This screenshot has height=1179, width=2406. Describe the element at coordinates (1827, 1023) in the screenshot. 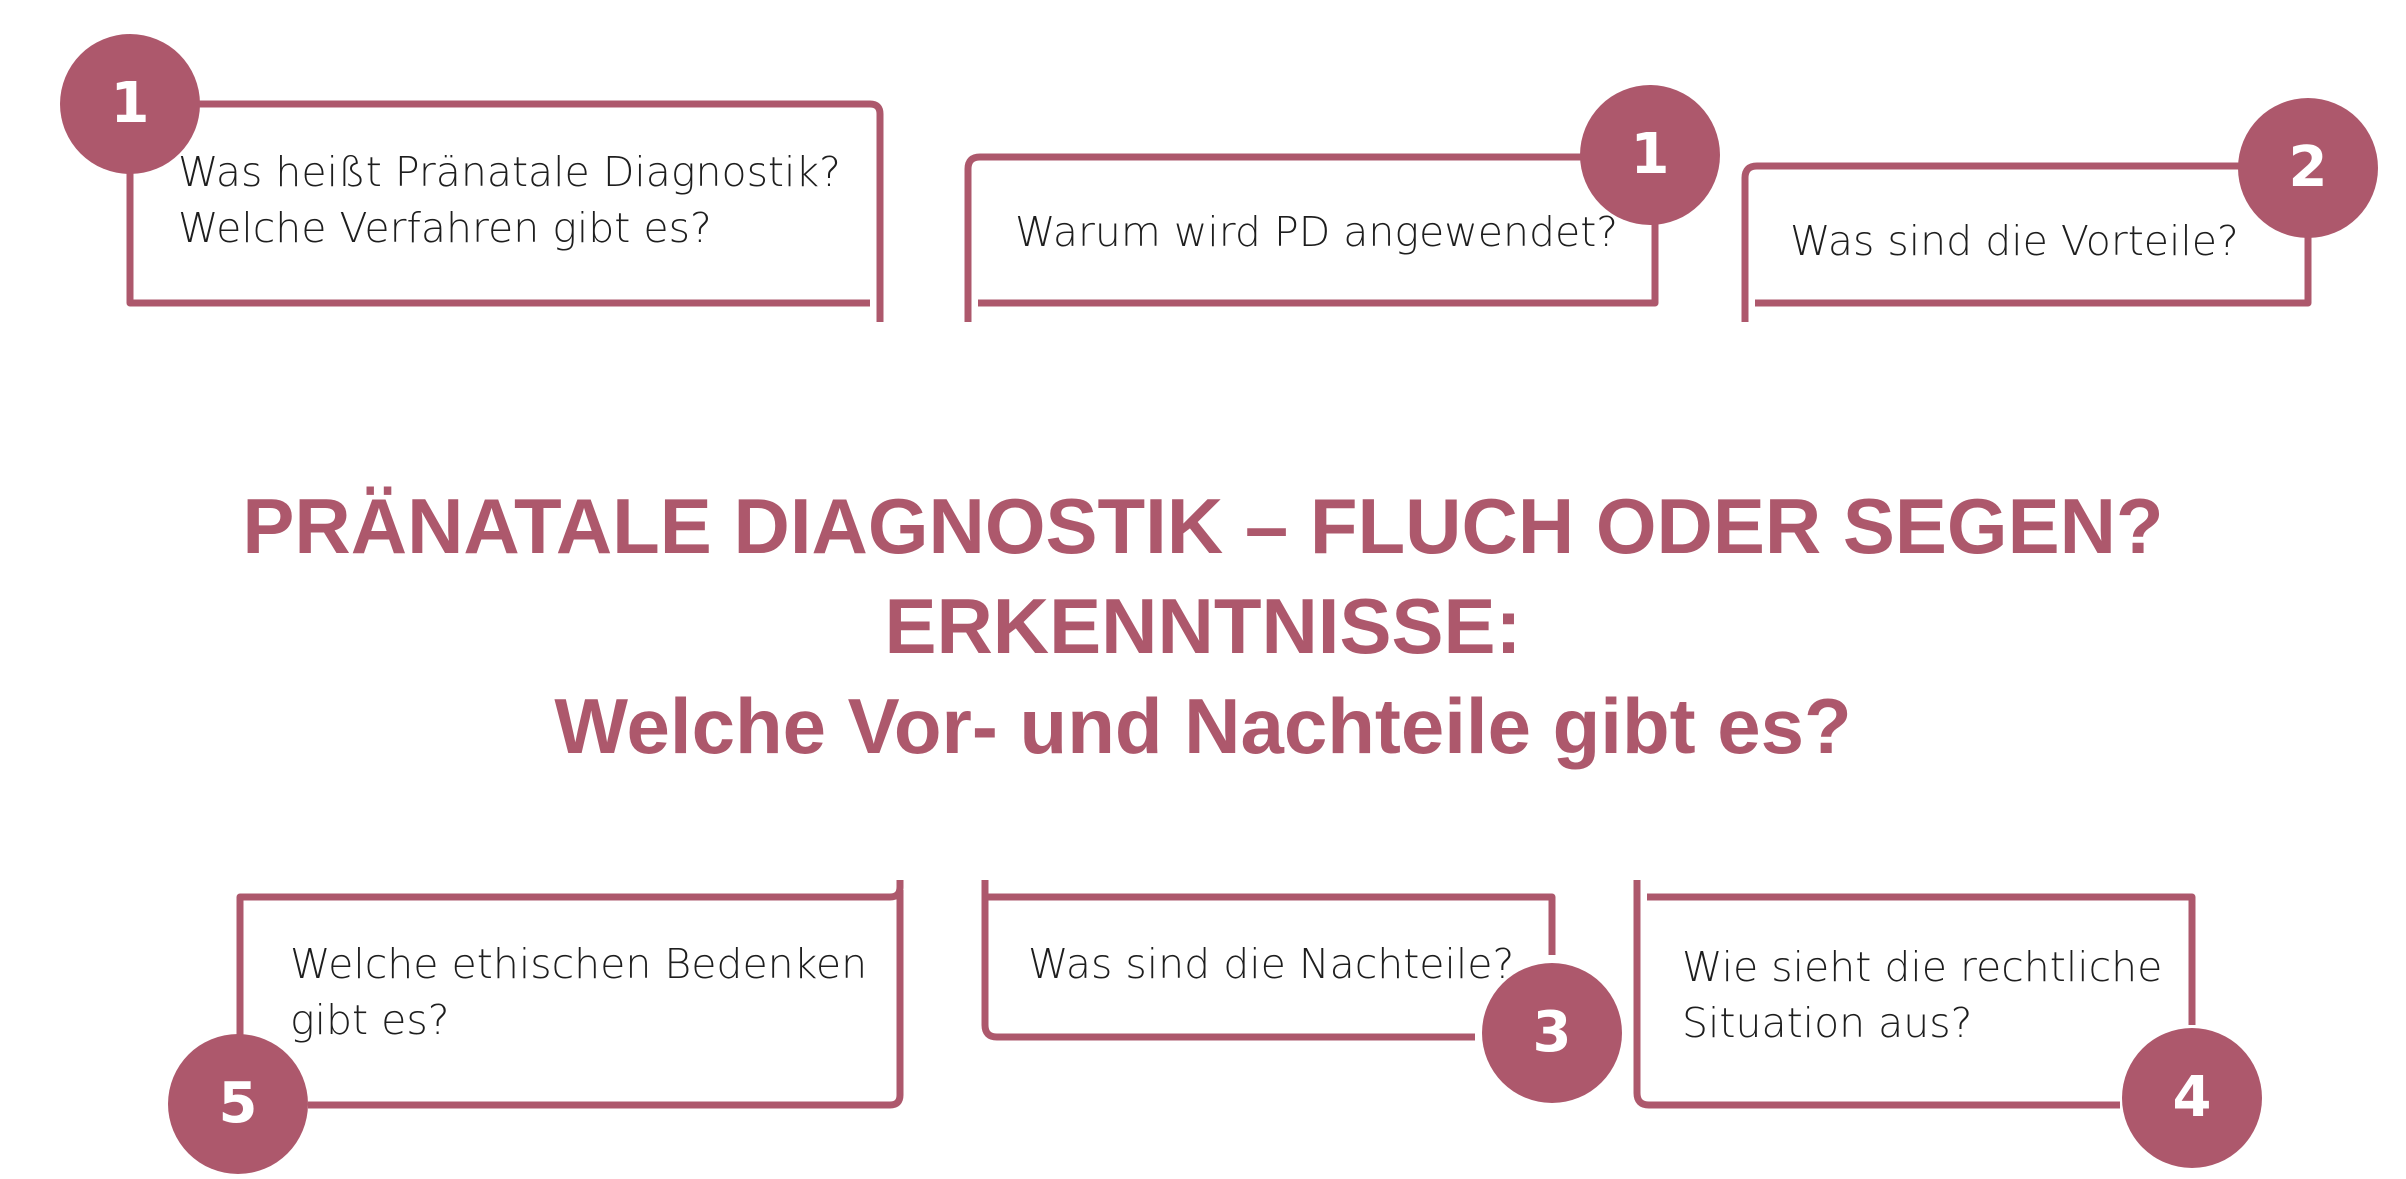

I see `card-4-line-2: Situation aus?` at that location.